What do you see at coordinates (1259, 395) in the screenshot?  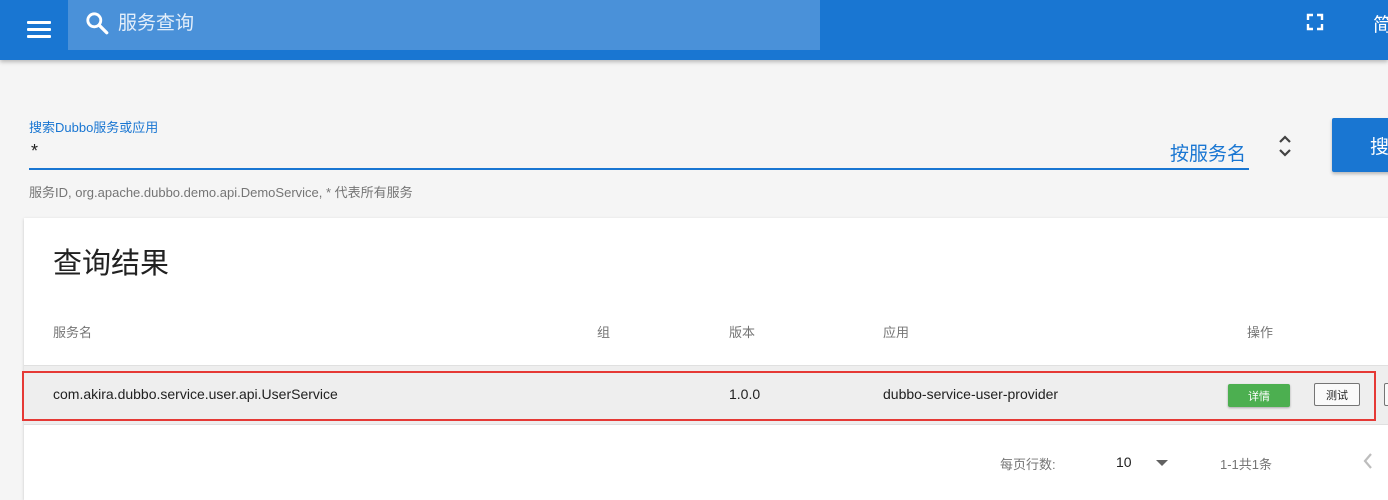 I see `detail-button: 详情` at bounding box center [1259, 395].